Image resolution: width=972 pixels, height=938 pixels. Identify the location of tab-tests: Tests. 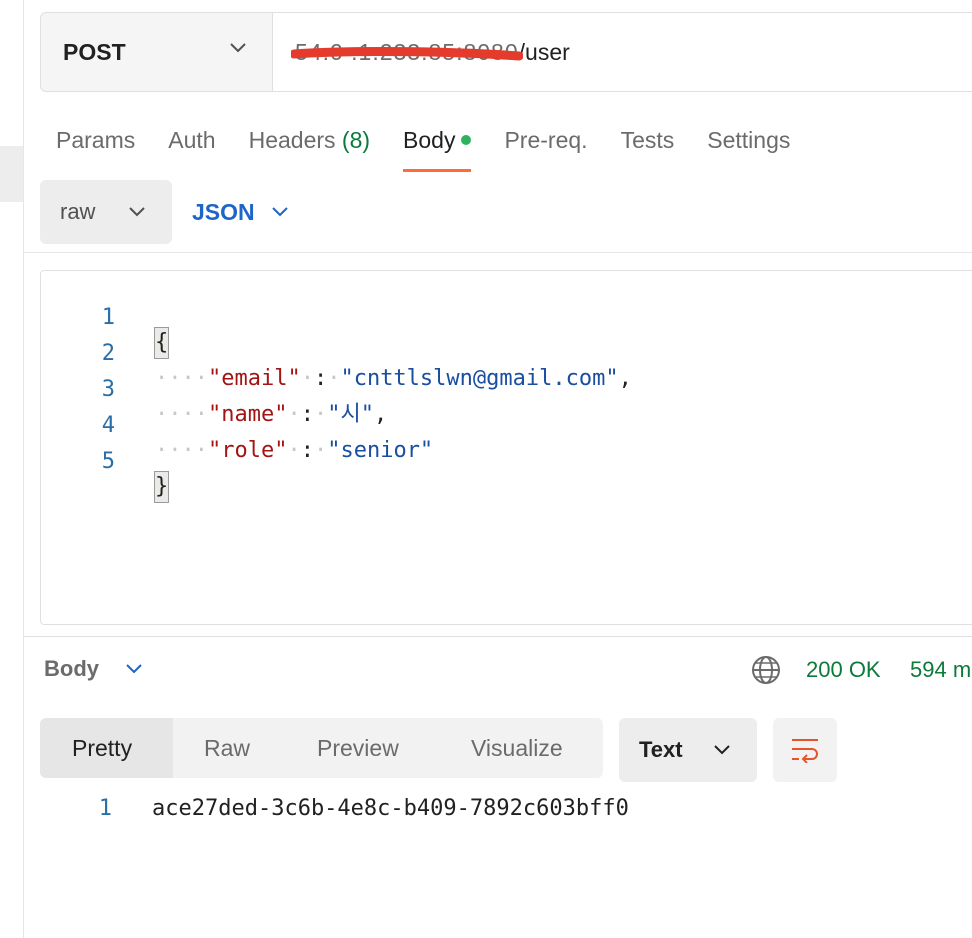
(648, 147).